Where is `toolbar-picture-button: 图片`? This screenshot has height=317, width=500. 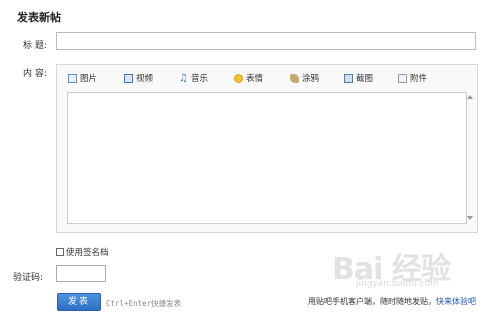 toolbar-picture-button: 图片 is located at coordinates (82, 78).